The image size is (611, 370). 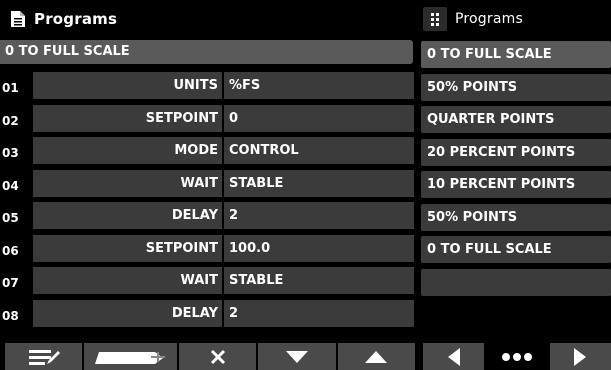 I want to click on more-icon, so click(x=517, y=357).